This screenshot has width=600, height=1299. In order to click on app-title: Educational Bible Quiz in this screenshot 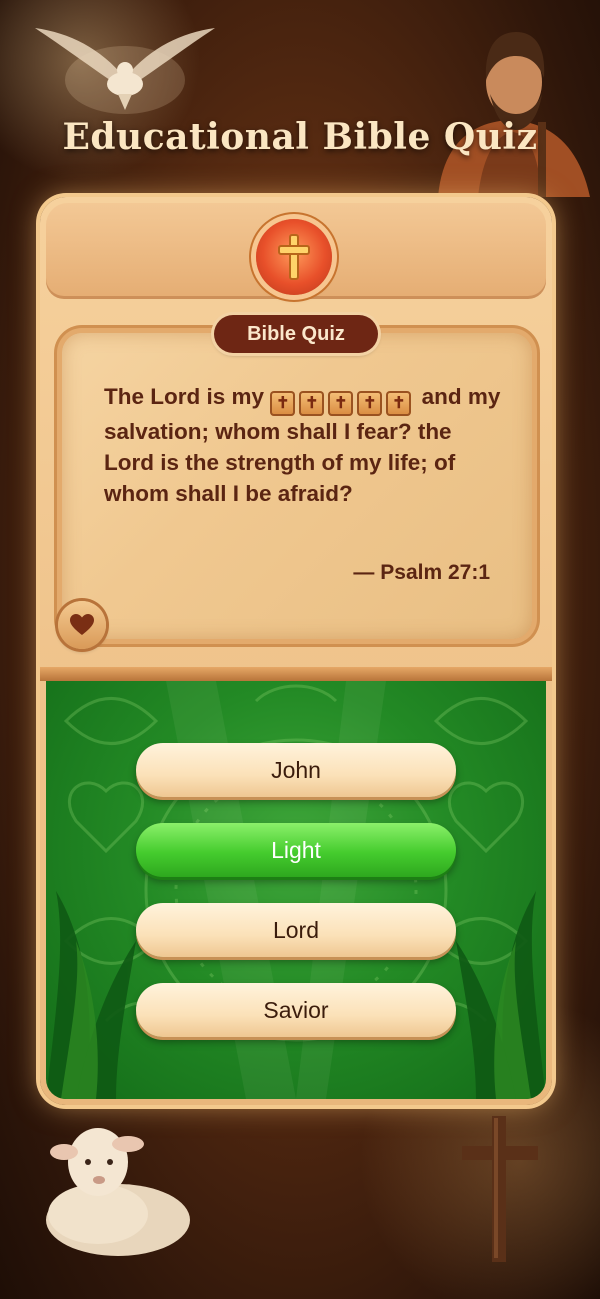, I will do `click(300, 137)`.